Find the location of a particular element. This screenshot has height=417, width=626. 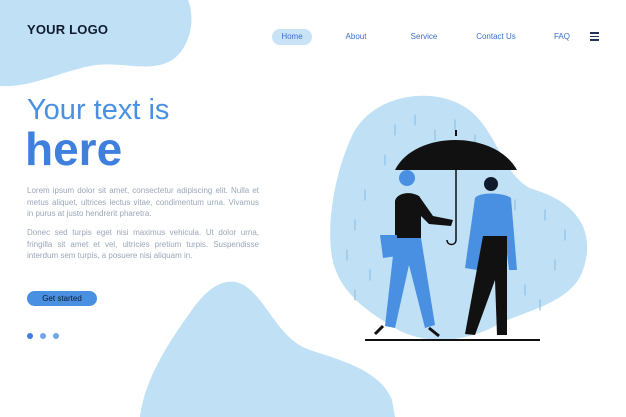

hero-title-line2: here is located at coordinates (74, 149).